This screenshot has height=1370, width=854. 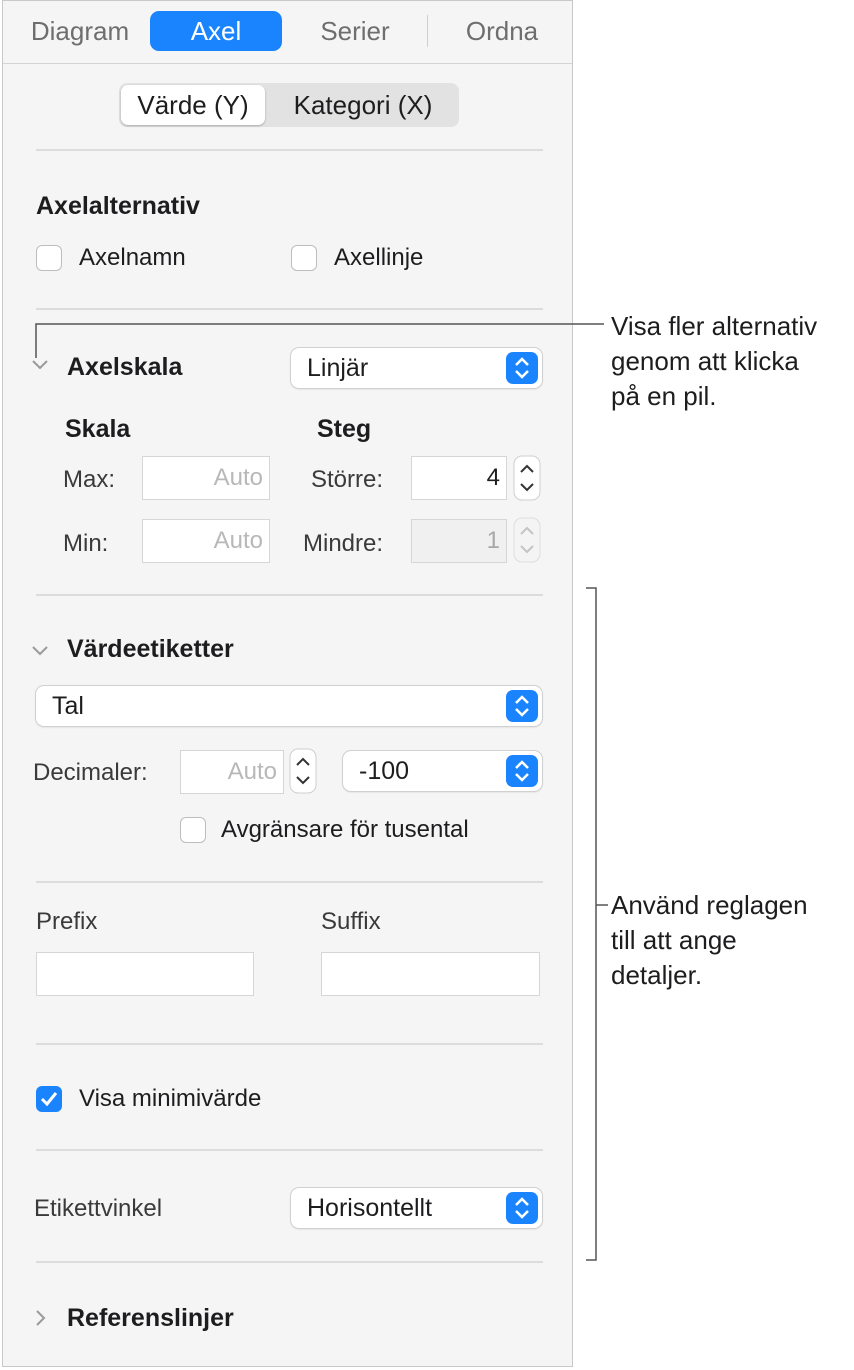 I want to click on callout-line: Använd reglagen, so click(x=709, y=905).